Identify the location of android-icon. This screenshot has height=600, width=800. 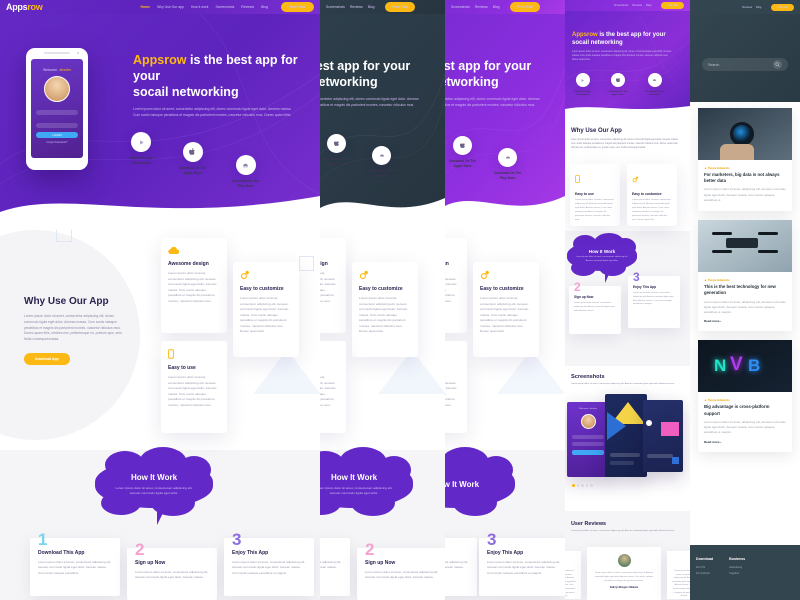
(507, 157).